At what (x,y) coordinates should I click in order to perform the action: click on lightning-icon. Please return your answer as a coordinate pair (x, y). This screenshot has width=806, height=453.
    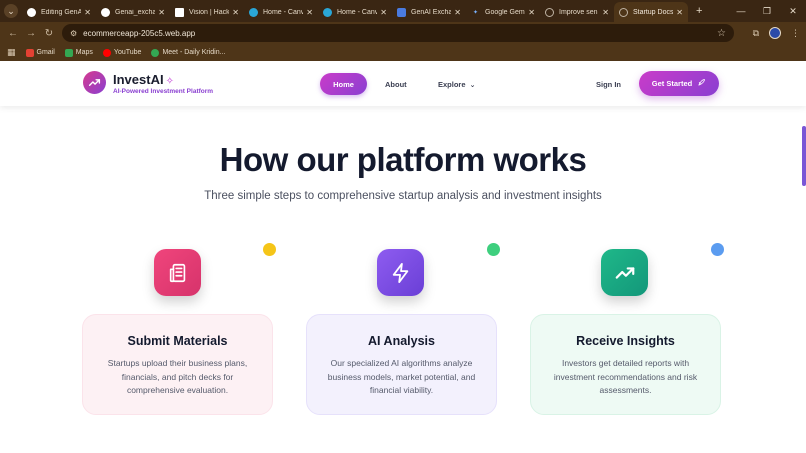
    Looking at the image, I should click on (400, 272).